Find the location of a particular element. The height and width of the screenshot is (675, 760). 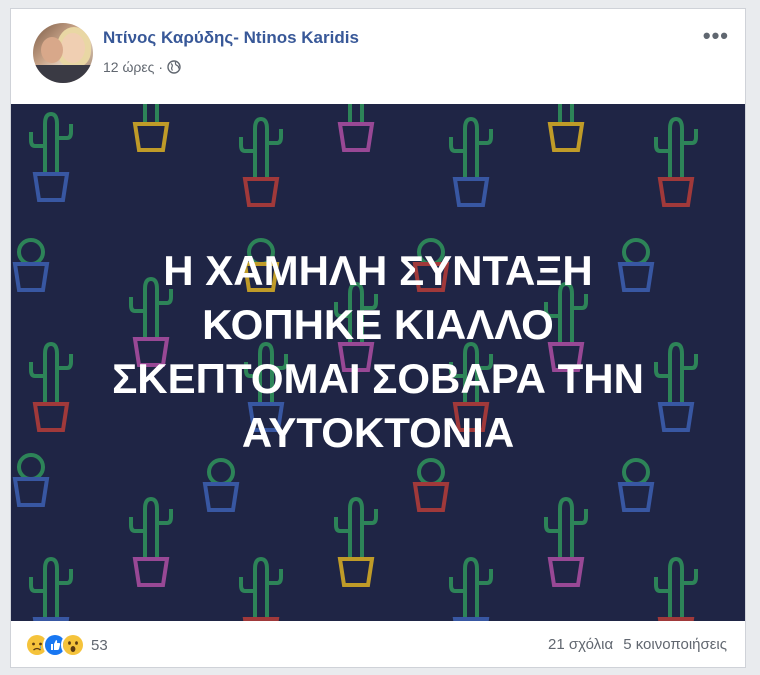

image-text-line: ΑΥΤΟΚΤΟΝΙΑ is located at coordinates (378, 432).